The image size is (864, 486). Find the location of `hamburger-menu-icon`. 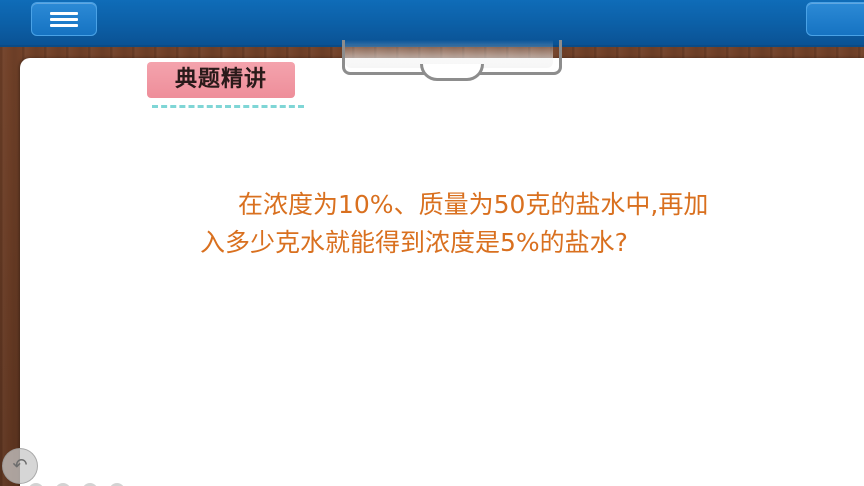

hamburger-menu-icon is located at coordinates (64, 19).